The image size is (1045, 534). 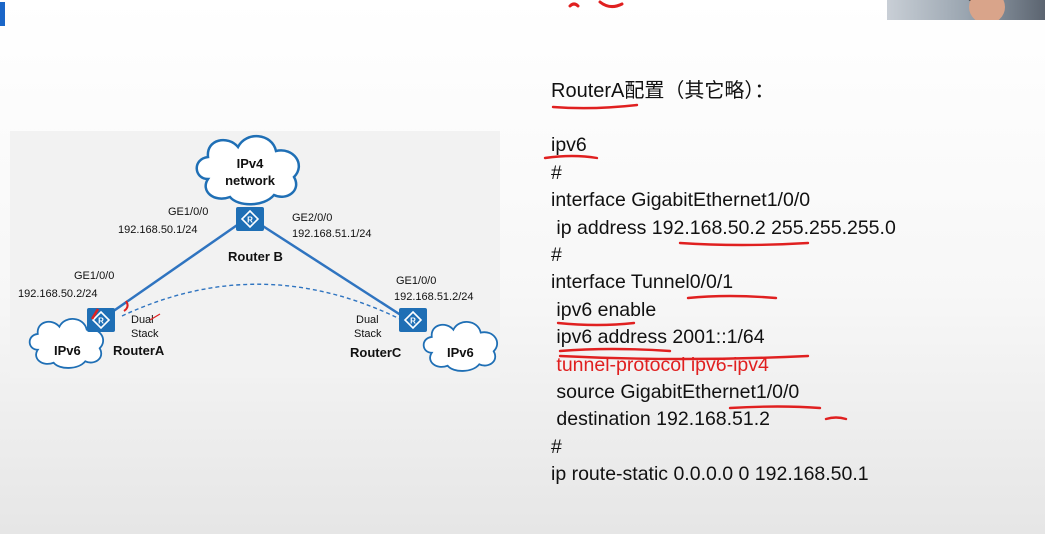 What do you see at coordinates (675, 391) in the screenshot?
I see `config-line: source GigabitEthernet1/0/0` at bounding box center [675, 391].